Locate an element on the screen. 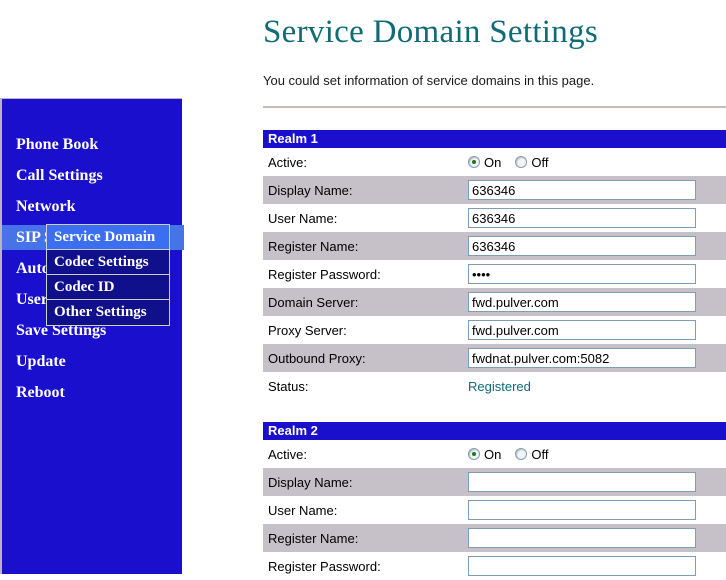  sidebar-item-label: Phone Book is located at coordinates (57, 144).